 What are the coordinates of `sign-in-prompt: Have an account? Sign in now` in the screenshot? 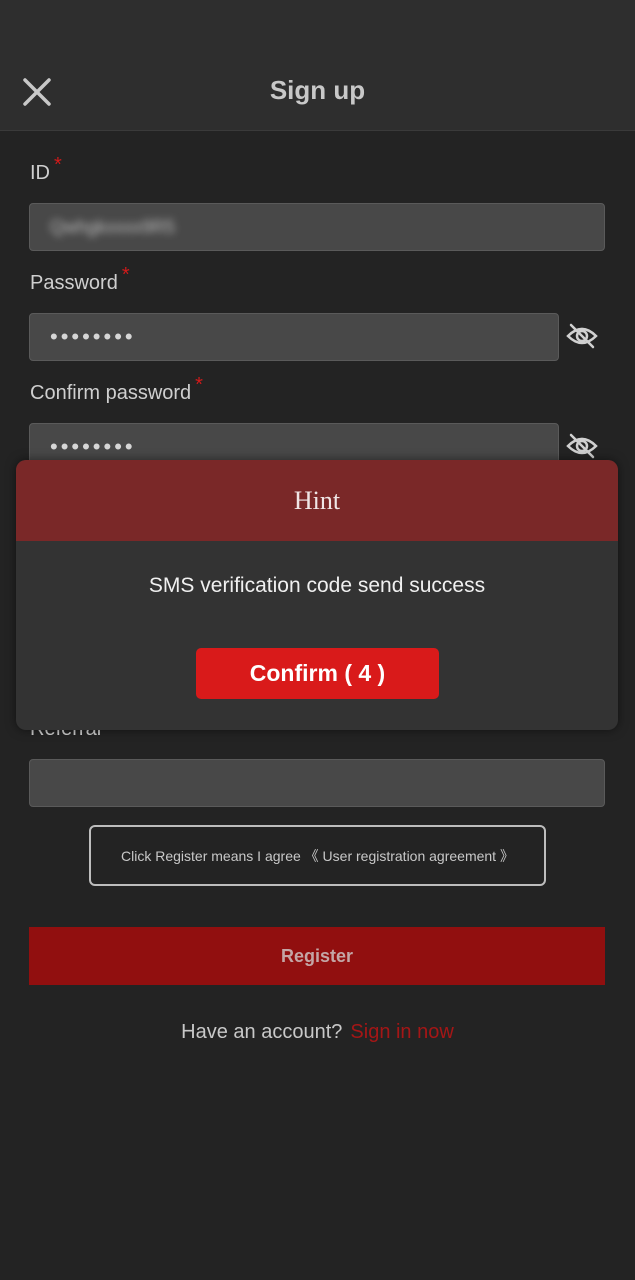 It's located at (317, 1032).